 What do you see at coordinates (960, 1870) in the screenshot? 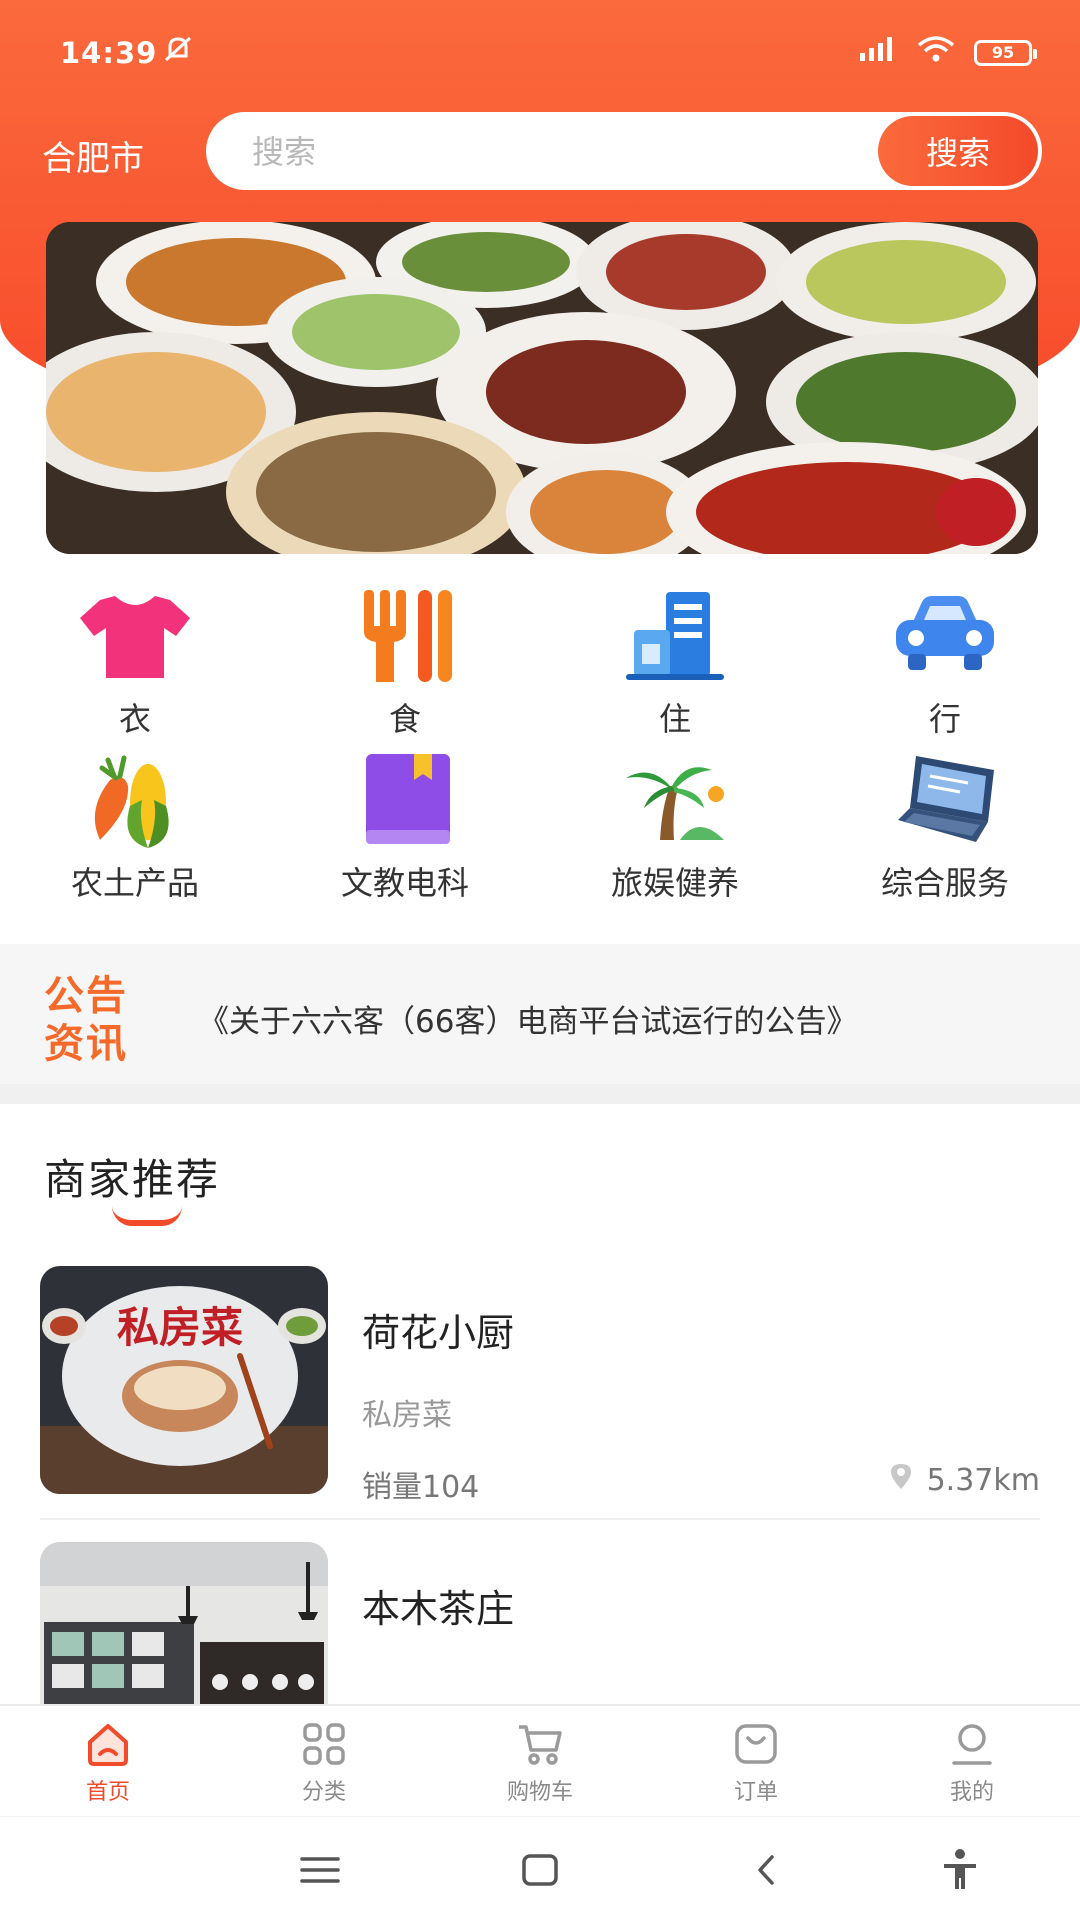
I see `accessibility-icon` at bounding box center [960, 1870].